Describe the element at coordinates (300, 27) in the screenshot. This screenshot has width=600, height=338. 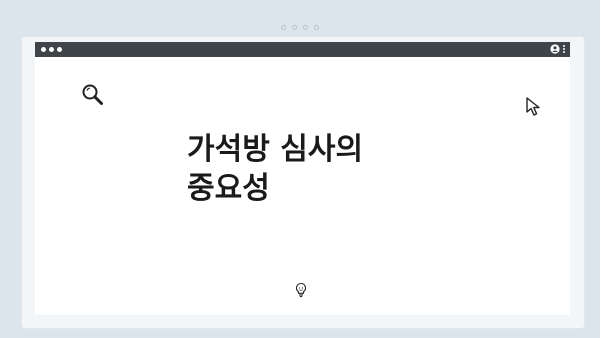
I see `pagination-dots` at that location.